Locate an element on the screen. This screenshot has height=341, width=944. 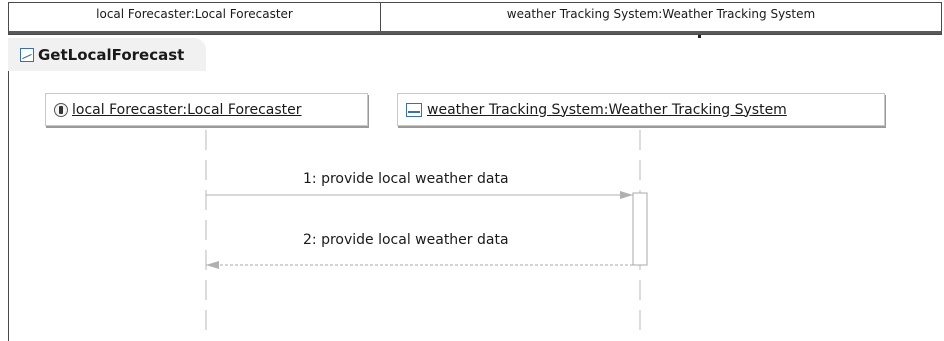
activation-bar is located at coordinates (640, 229).